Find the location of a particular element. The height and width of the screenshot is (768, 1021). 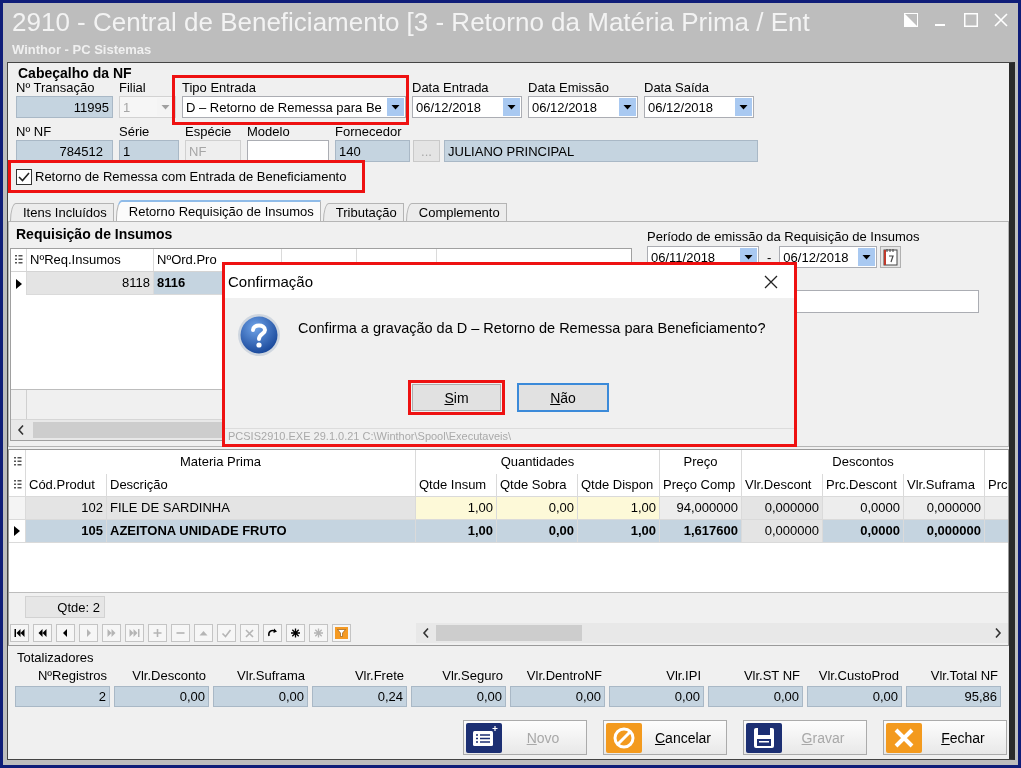

column-group-header: Preço is located at coordinates (700, 462).